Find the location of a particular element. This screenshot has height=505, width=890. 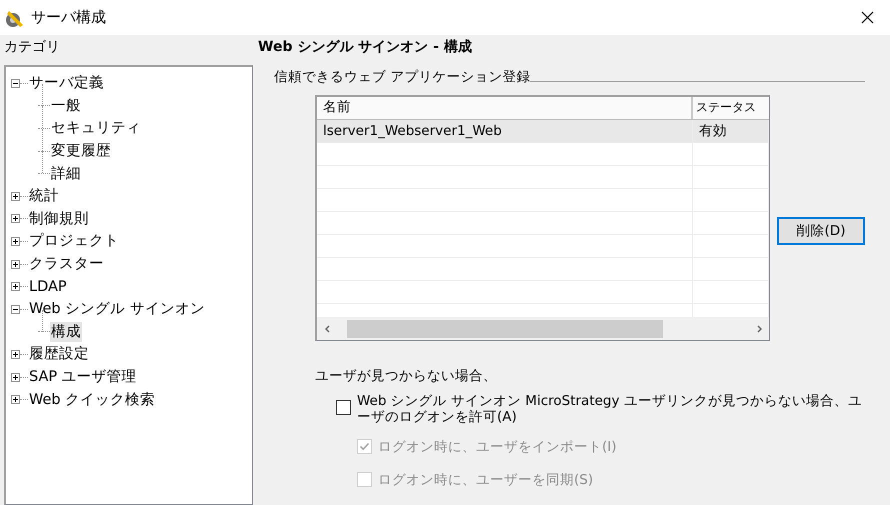

tree-item: プロジェクト is located at coordinates (74, 241).